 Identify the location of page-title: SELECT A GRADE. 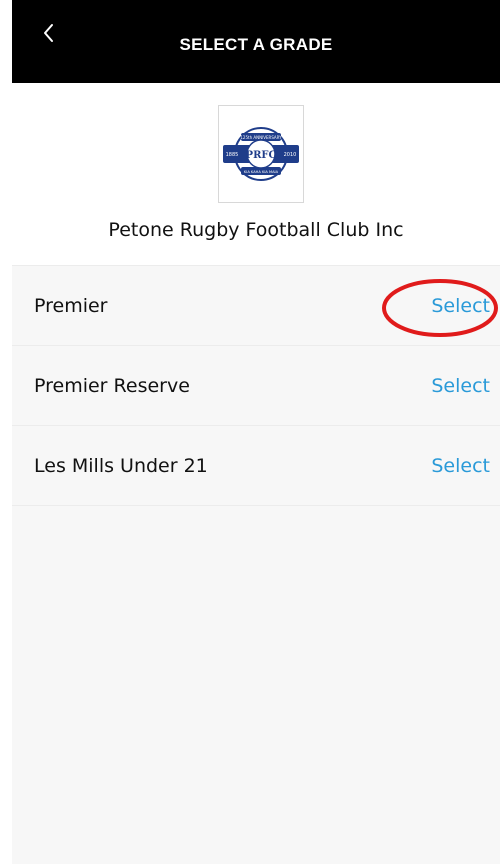
(256, 44).